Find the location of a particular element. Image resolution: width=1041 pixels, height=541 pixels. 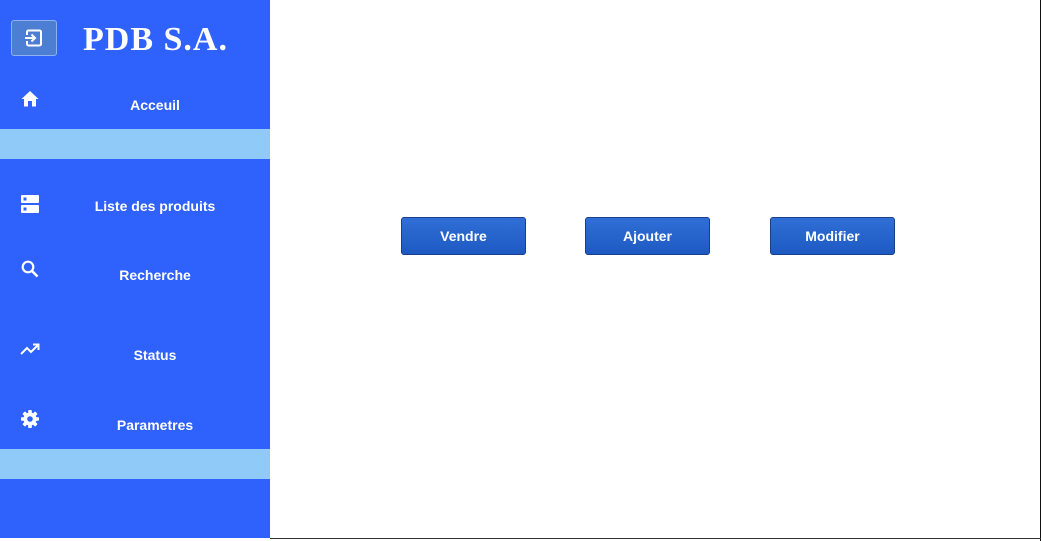

sidebar-item-acceuil: Acceuil is located at coordinates (135, 106).